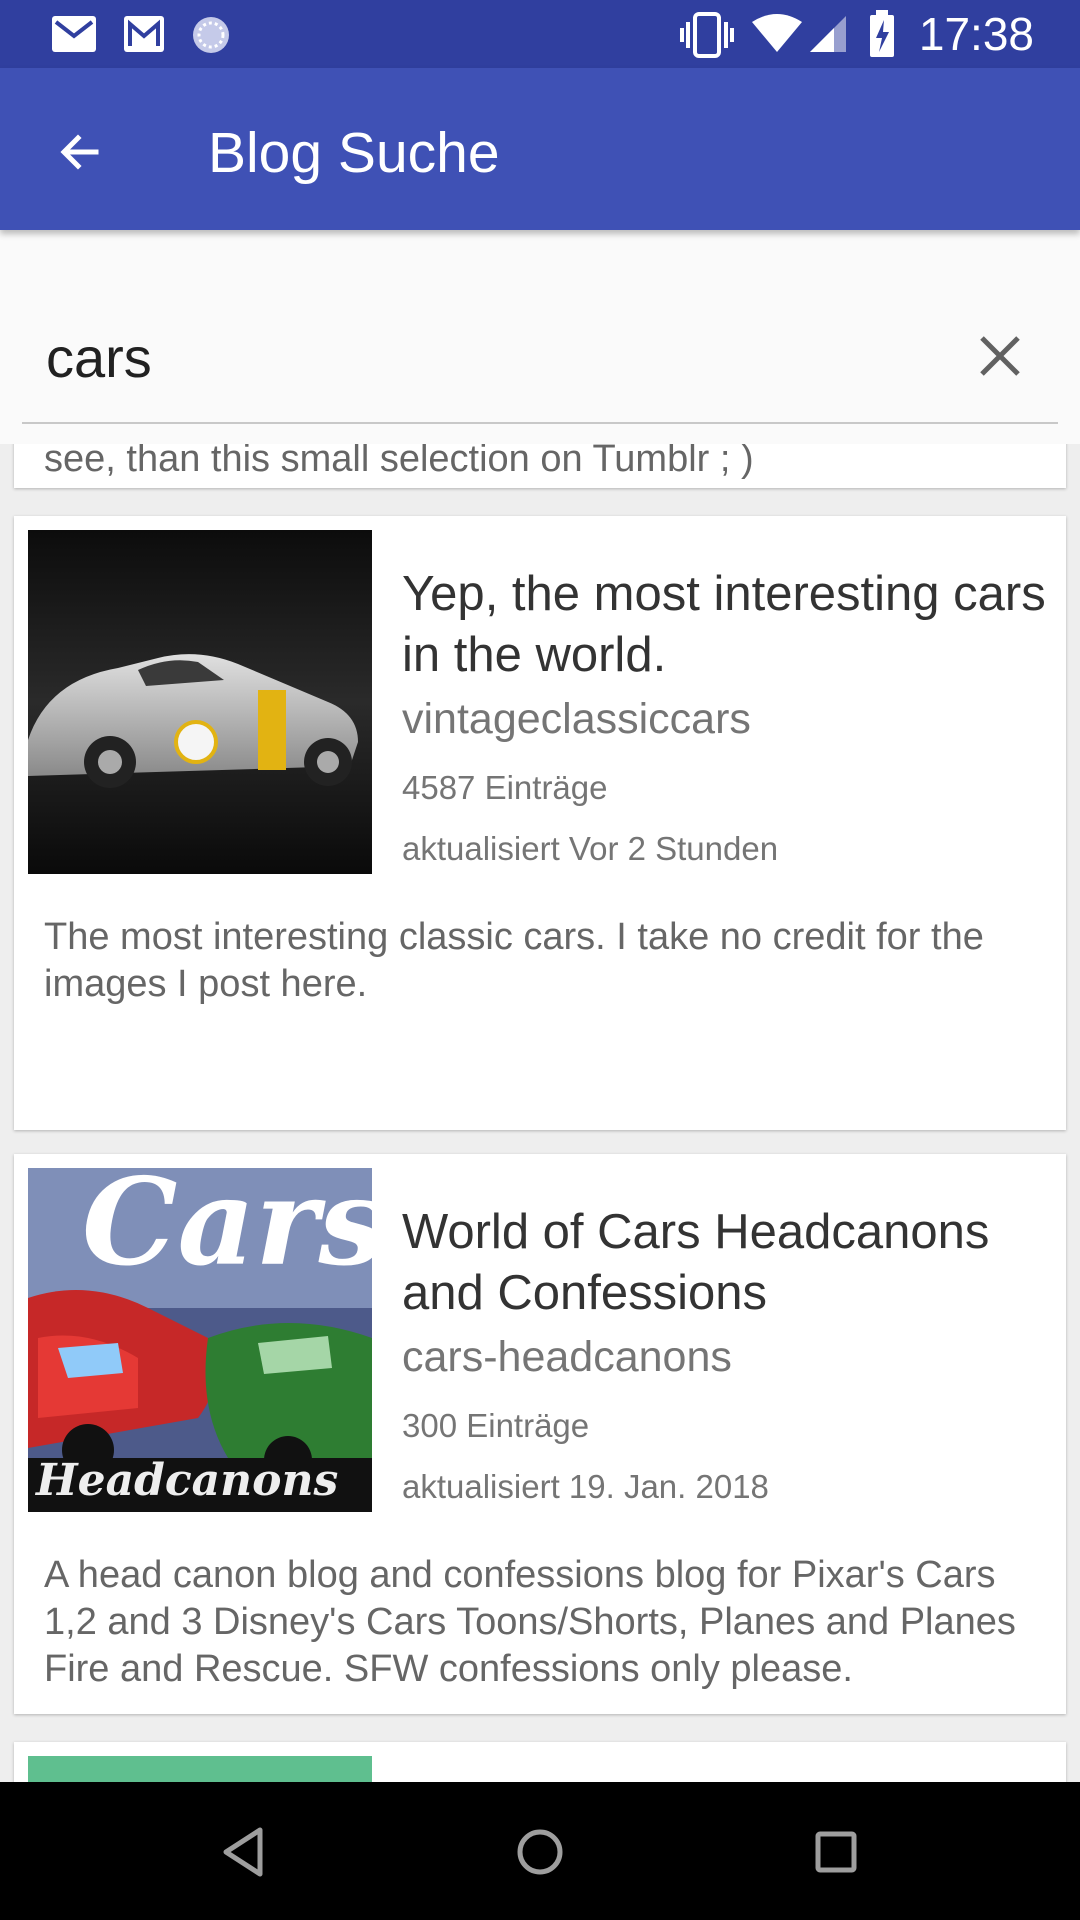  What do you see at coordinates (187, 1480) in the screenshot?
I see `thumb-text-headcanons: Headcanons` at bounding box center [187, 1480].